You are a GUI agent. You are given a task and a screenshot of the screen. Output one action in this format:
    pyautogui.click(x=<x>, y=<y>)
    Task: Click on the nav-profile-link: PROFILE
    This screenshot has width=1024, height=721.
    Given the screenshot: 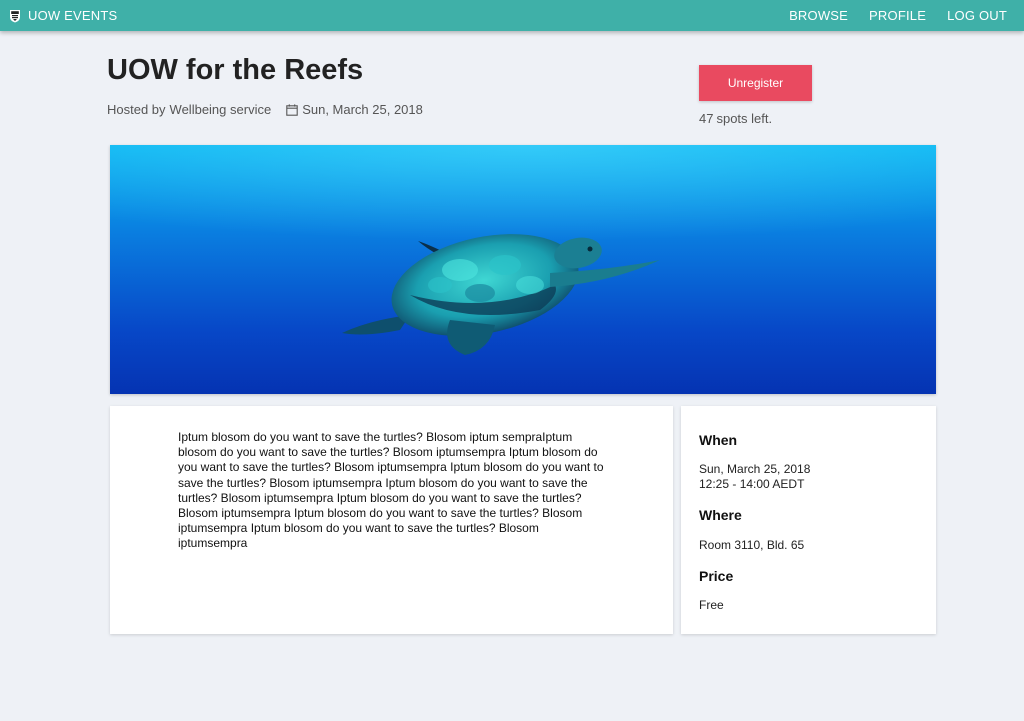 What is the action you would take?
    pyautogui.click(x=897, y=15)
    